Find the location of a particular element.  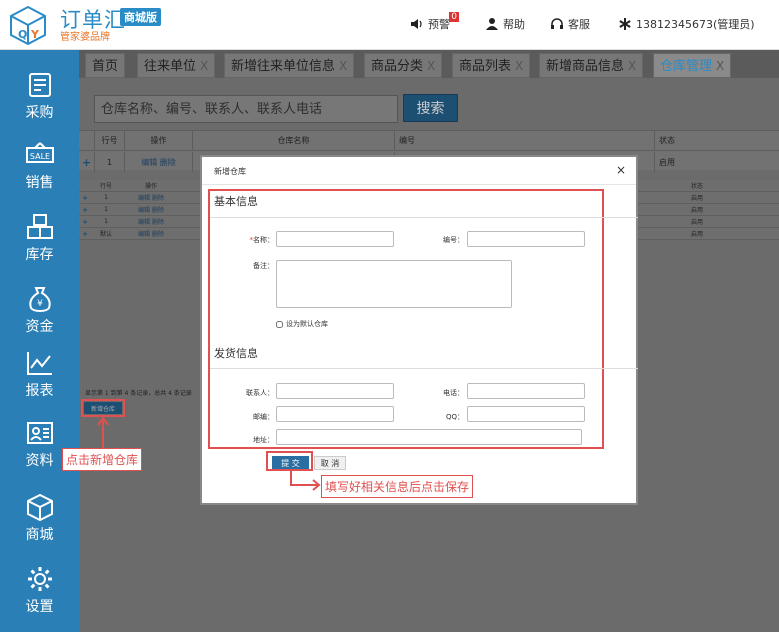

sale-icon: SALE is located at coordinates (39, 152).